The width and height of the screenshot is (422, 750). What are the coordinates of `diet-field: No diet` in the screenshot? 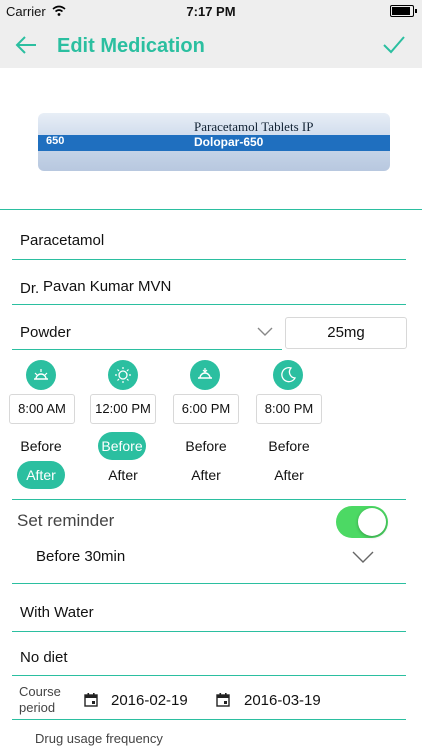 It's located at (44, 657).